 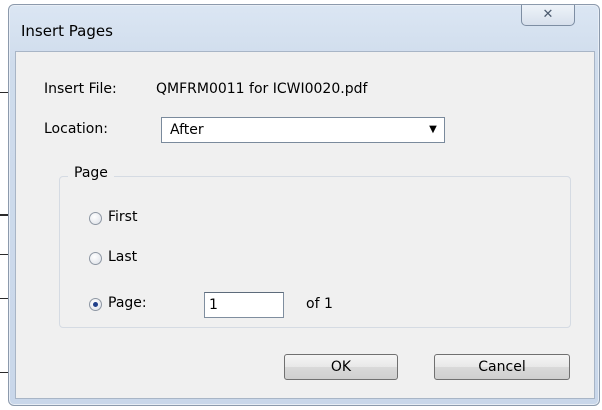 What do you see at coordinates (127, 303) in the screenshot?
I see `page-radio-label: Page:` at bounding box center [127, 303].